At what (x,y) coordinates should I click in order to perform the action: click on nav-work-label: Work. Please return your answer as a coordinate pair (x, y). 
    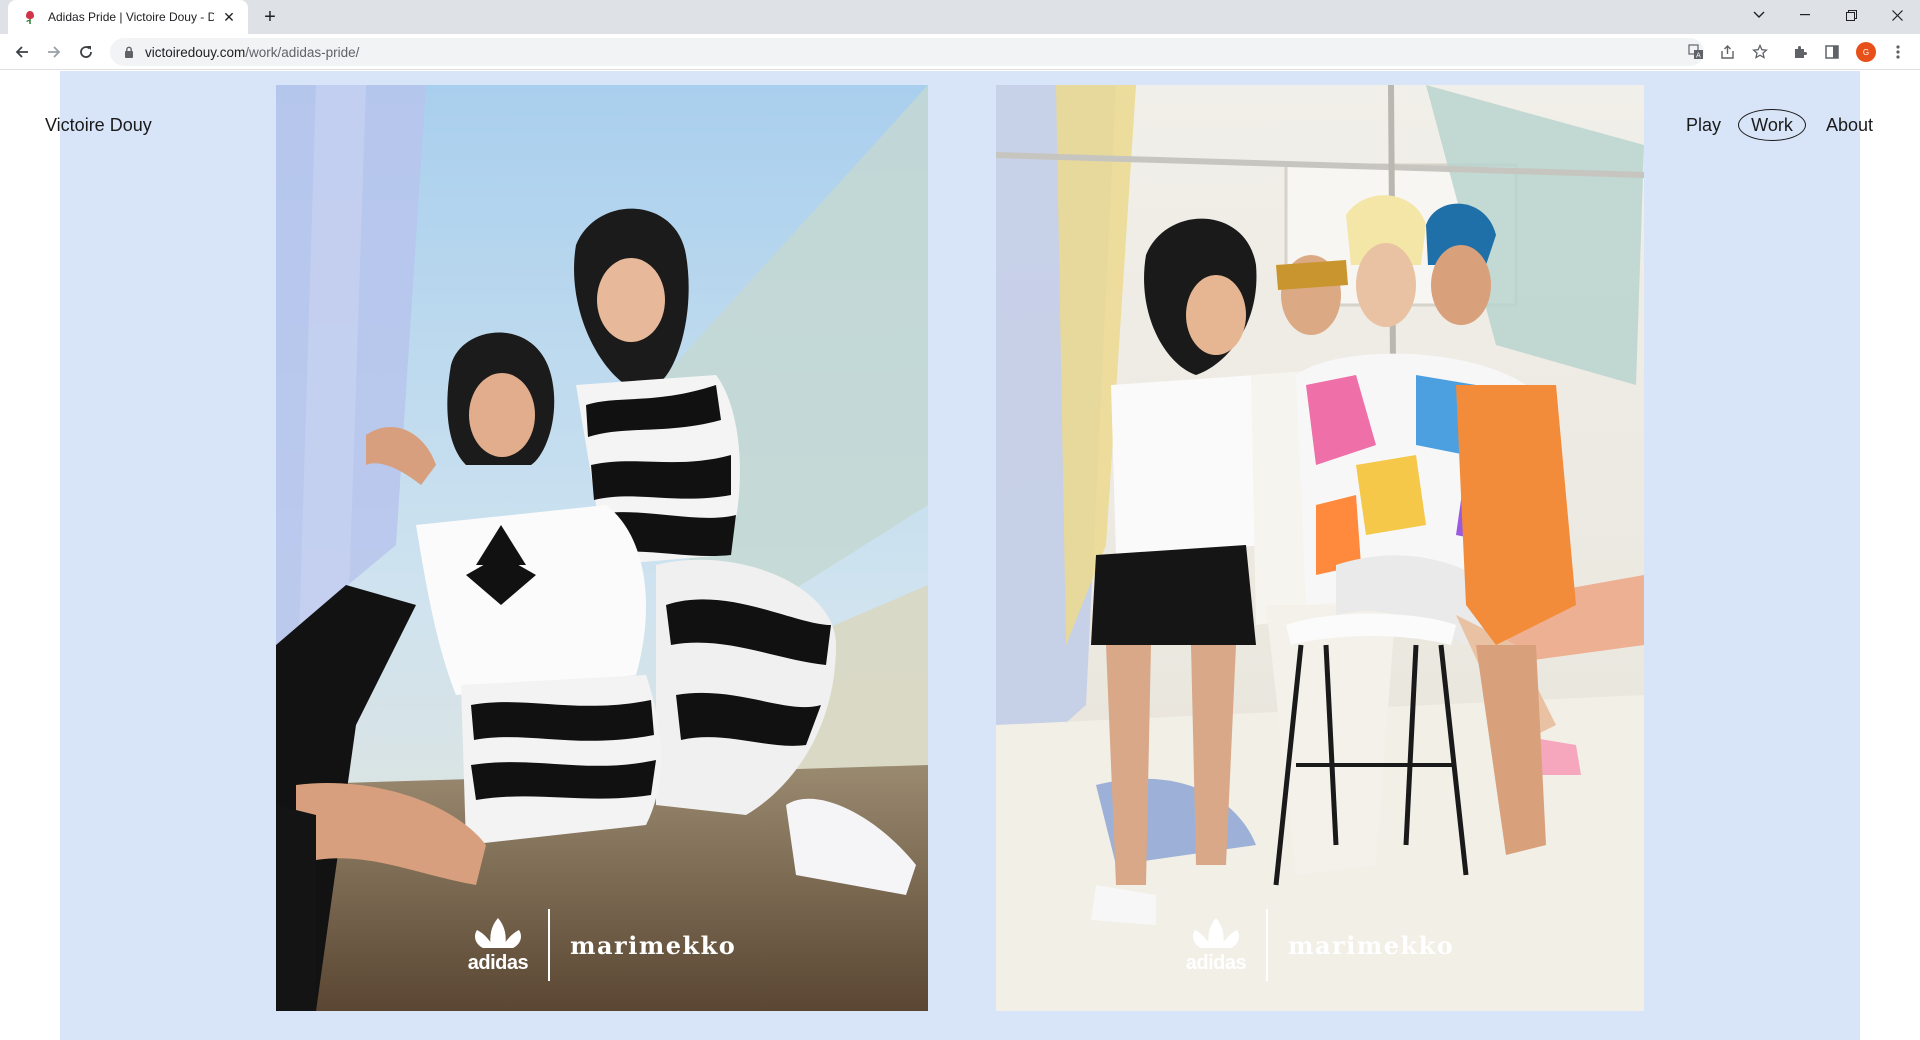
    Looking at the image, I should click on (1772, 124).